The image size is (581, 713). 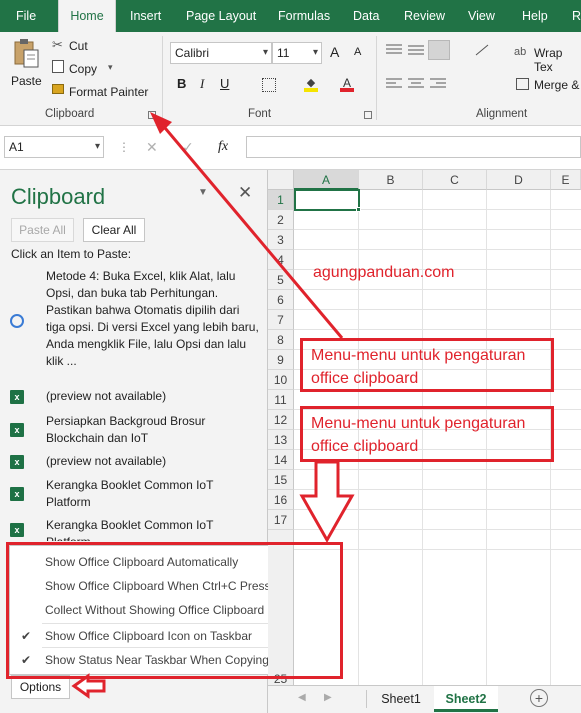 I want to click on column-header: B, so click(x=391, y=180).